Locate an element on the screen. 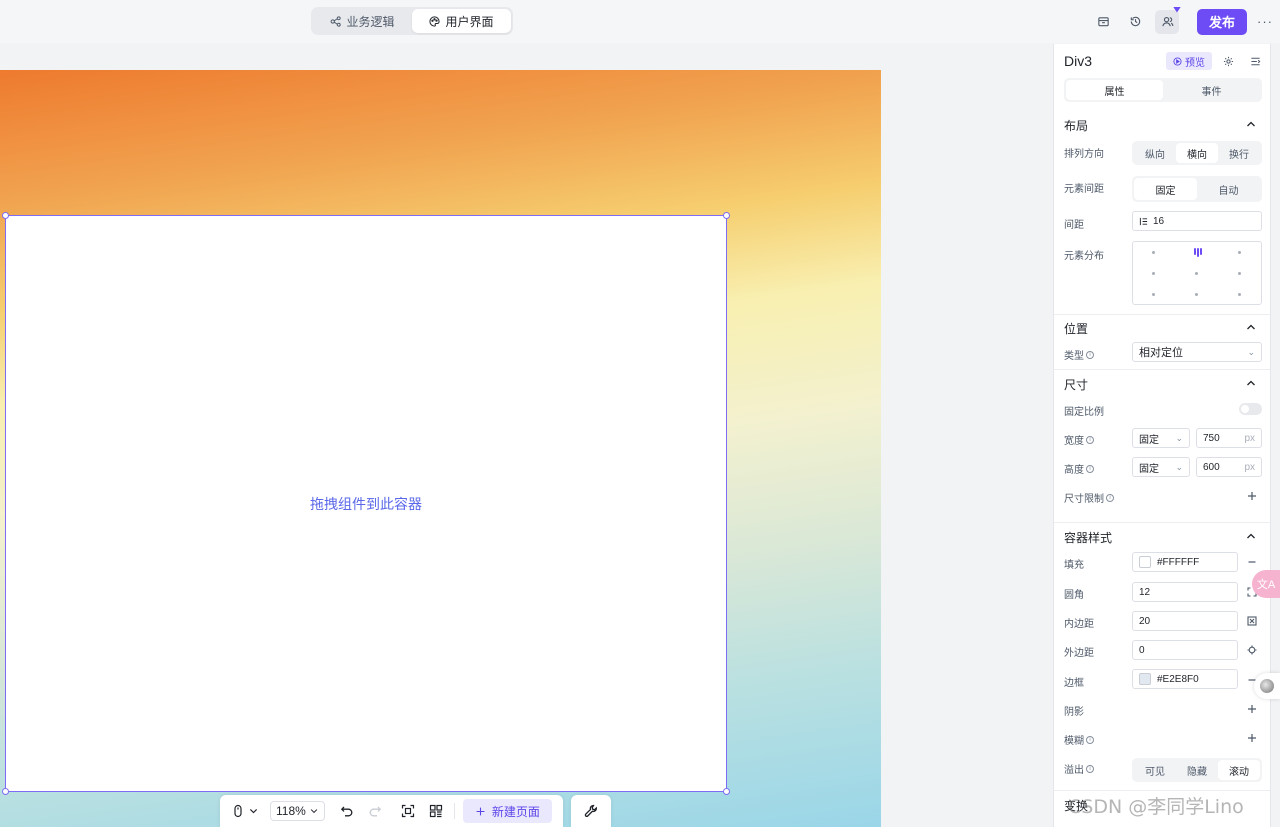 The image size is (1280, 827). width-input: 750 px is located at coordinates (1229, 438).